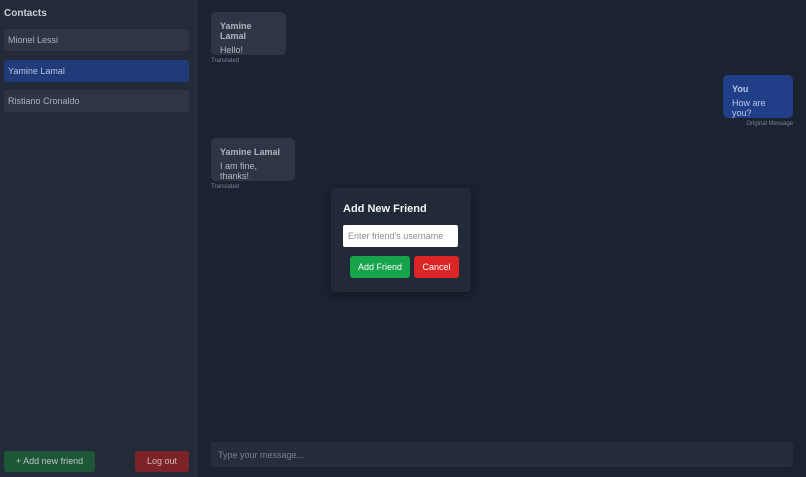 The height and width of the screenshot is (477, 806). Describe the element at coordinates (436, 267) in the screenshot. I see `cancel-button: Cancel` at that location.